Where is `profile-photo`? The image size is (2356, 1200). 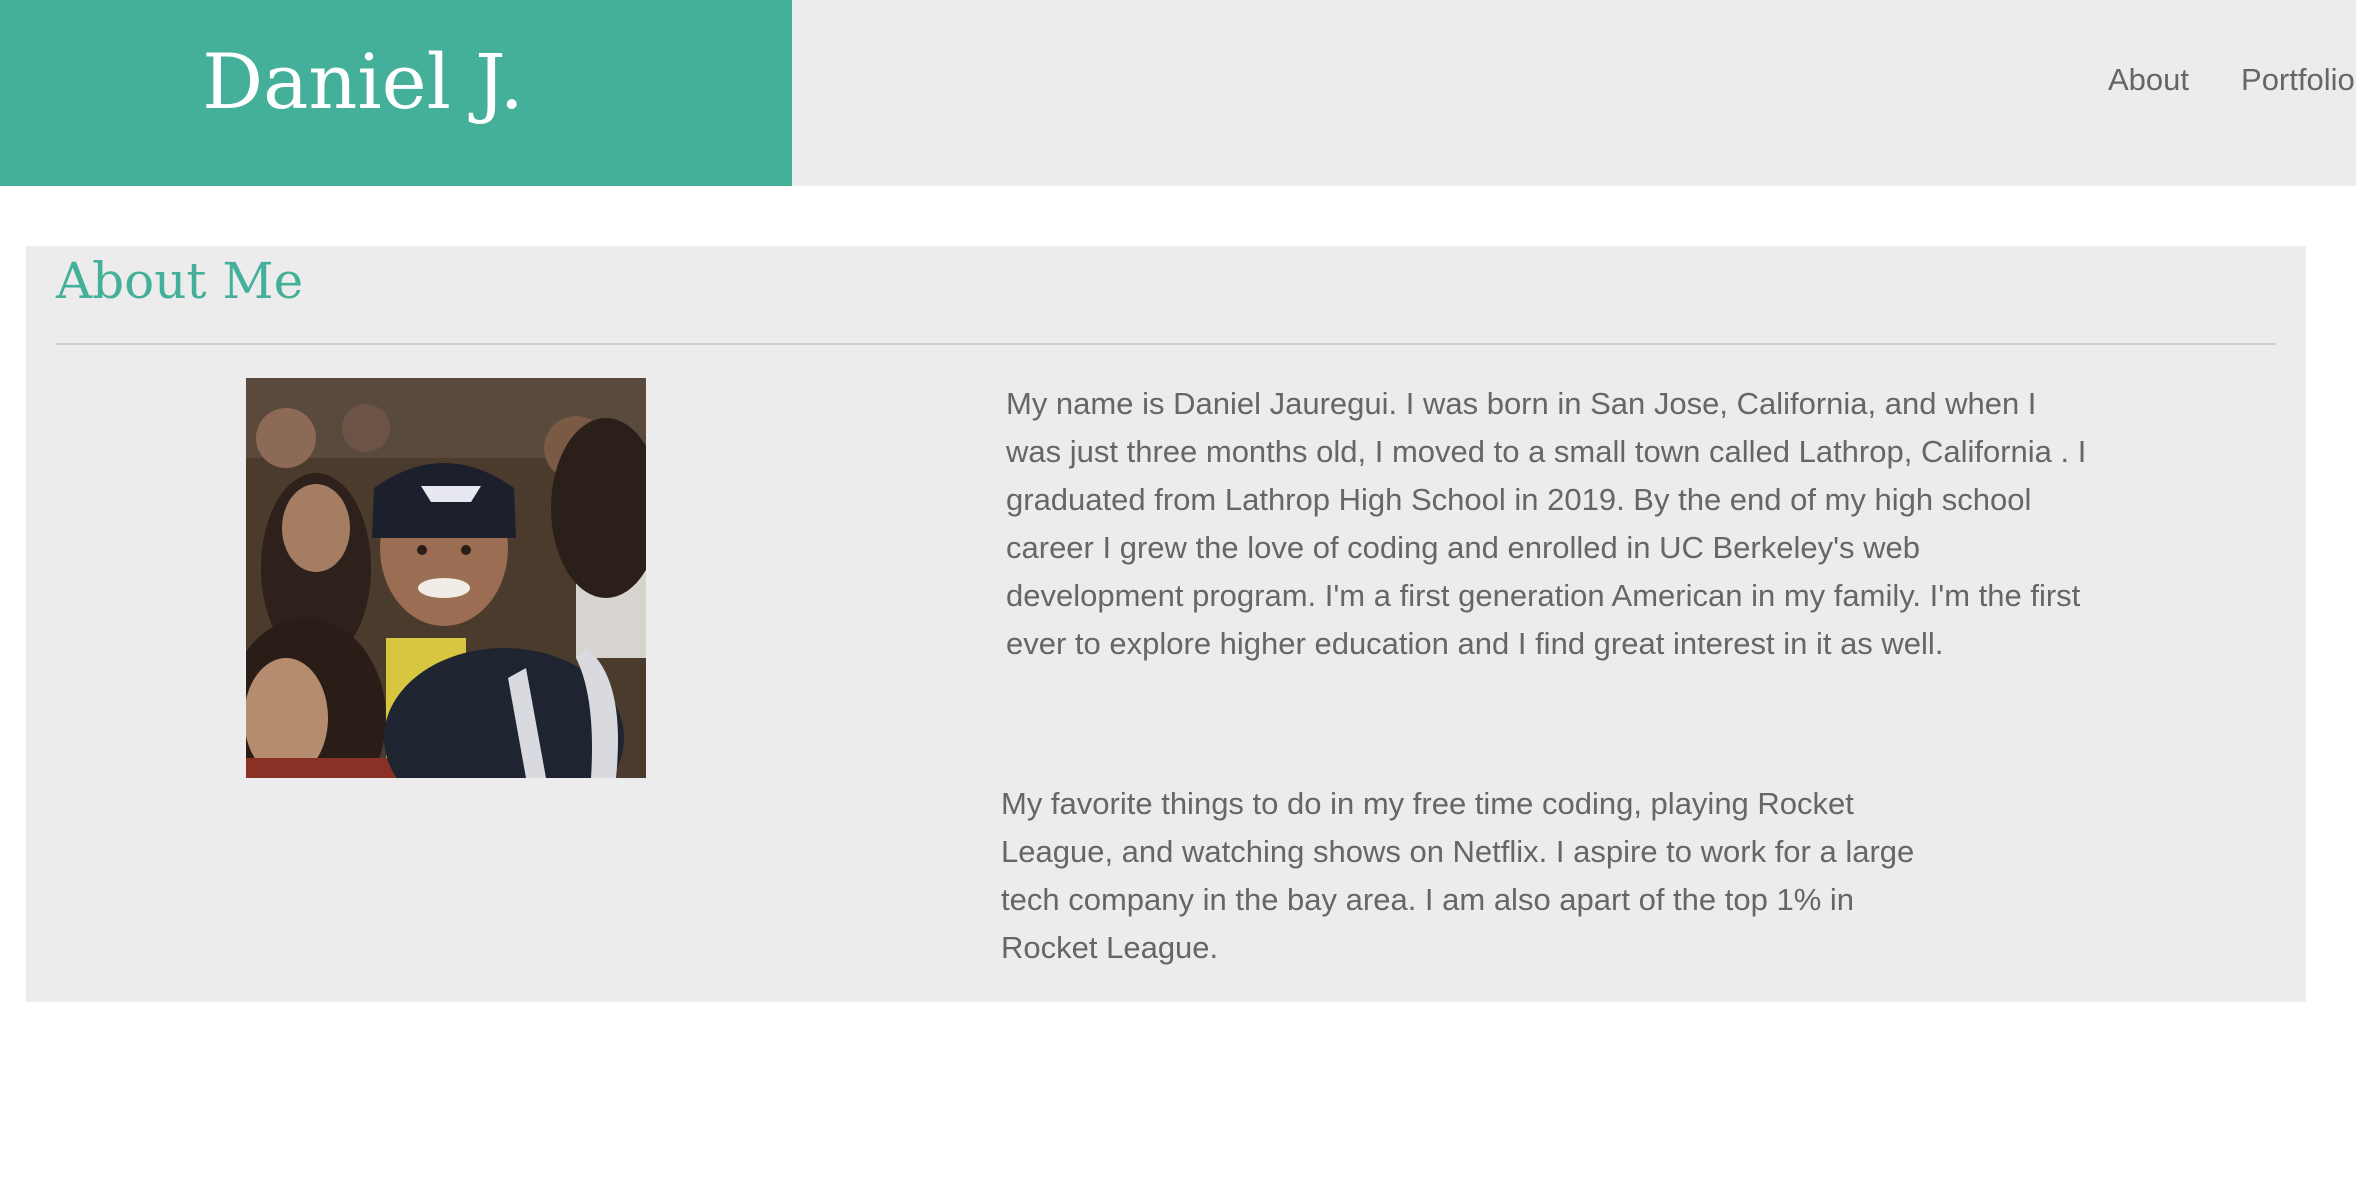 profile-photo is located at coordinates (446, 578).